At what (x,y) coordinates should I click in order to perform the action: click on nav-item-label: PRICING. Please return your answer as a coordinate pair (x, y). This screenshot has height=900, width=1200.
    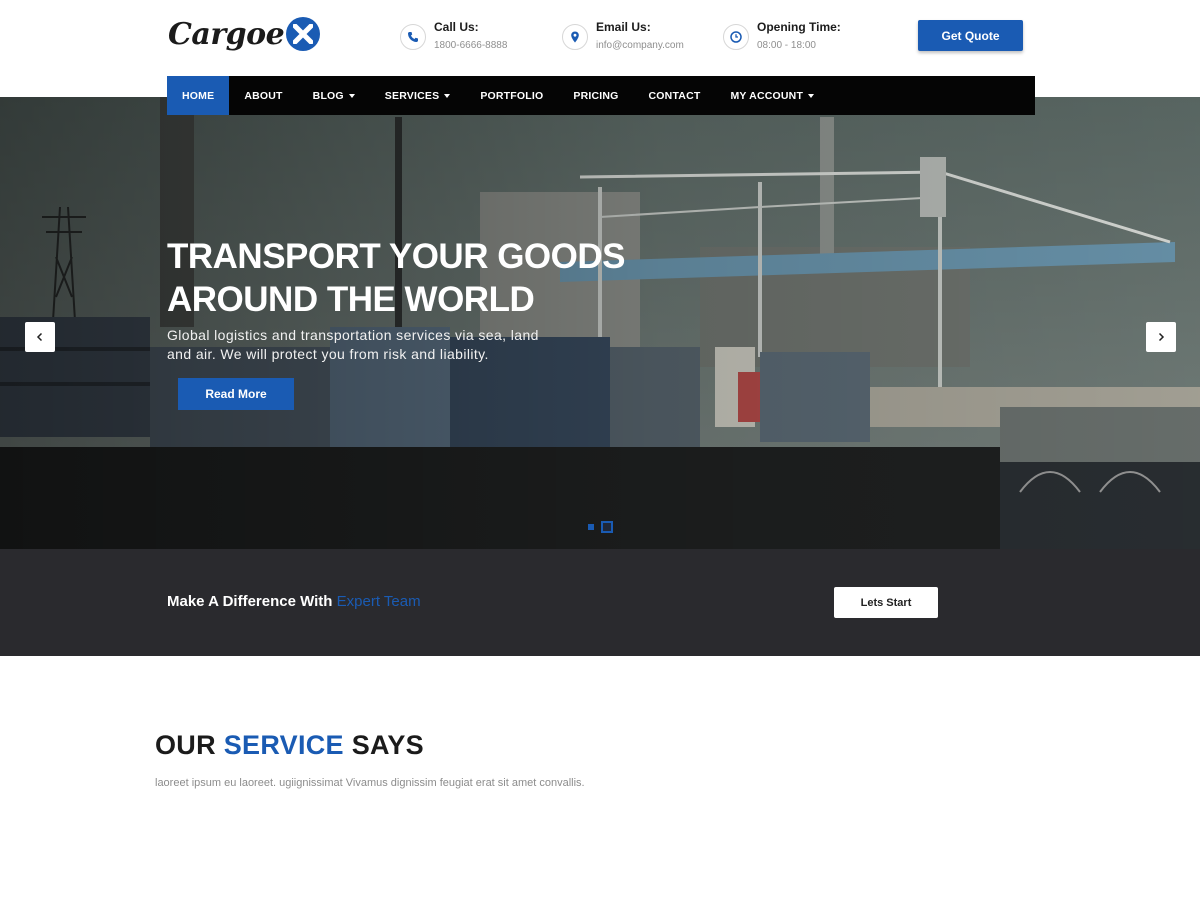
    Looking at the image, I should click on (596, 95).